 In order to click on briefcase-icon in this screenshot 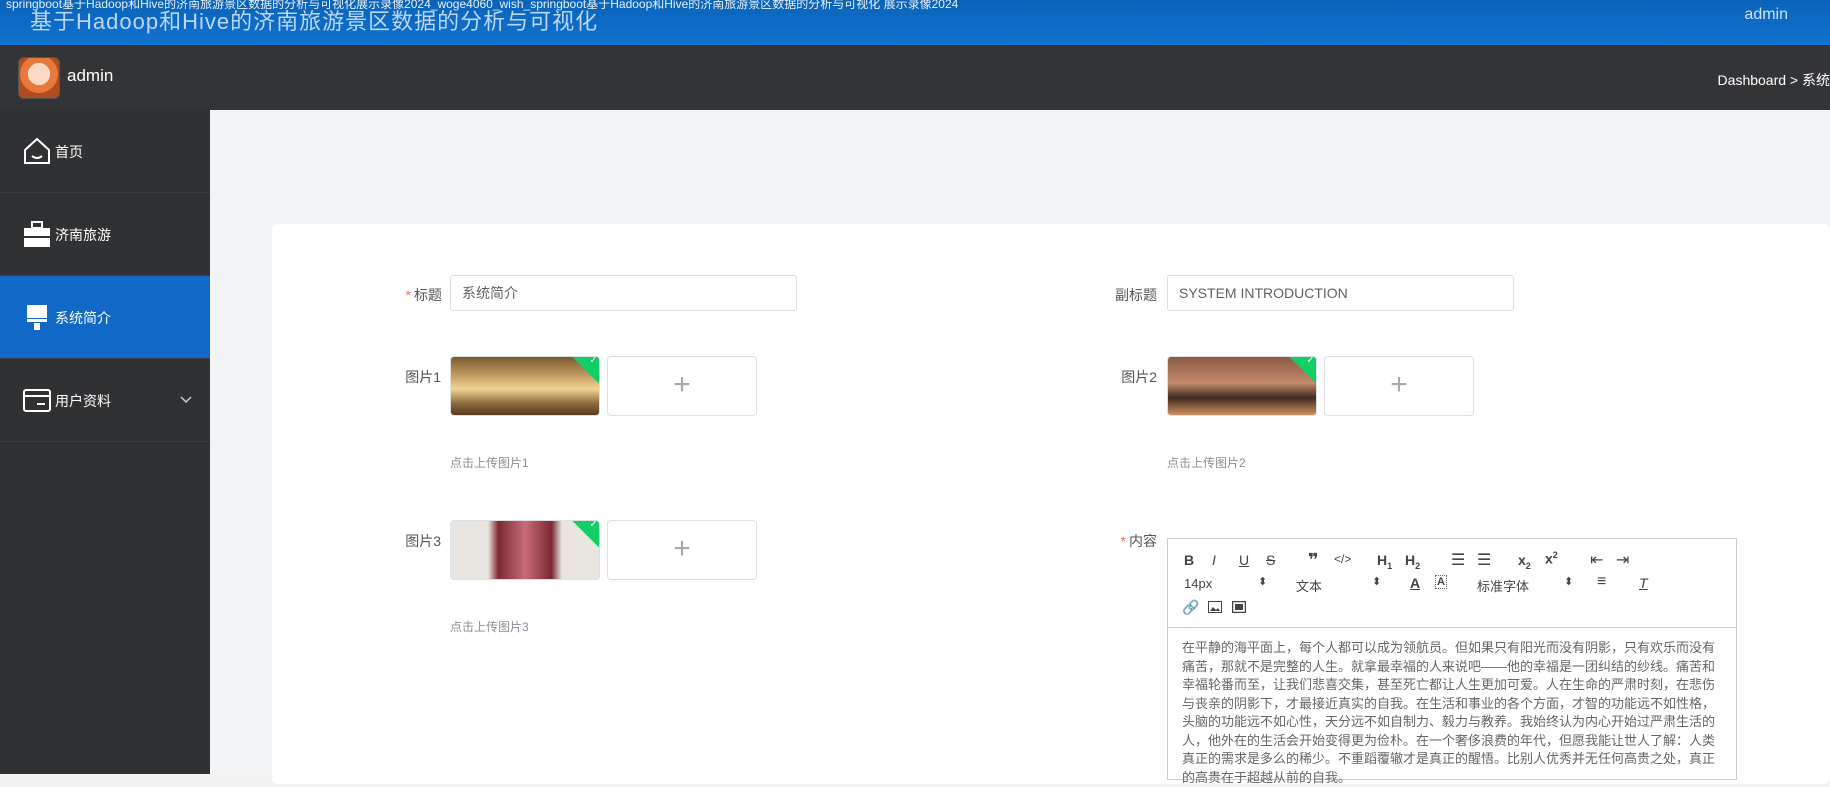, I will do `click(37, 234)`.